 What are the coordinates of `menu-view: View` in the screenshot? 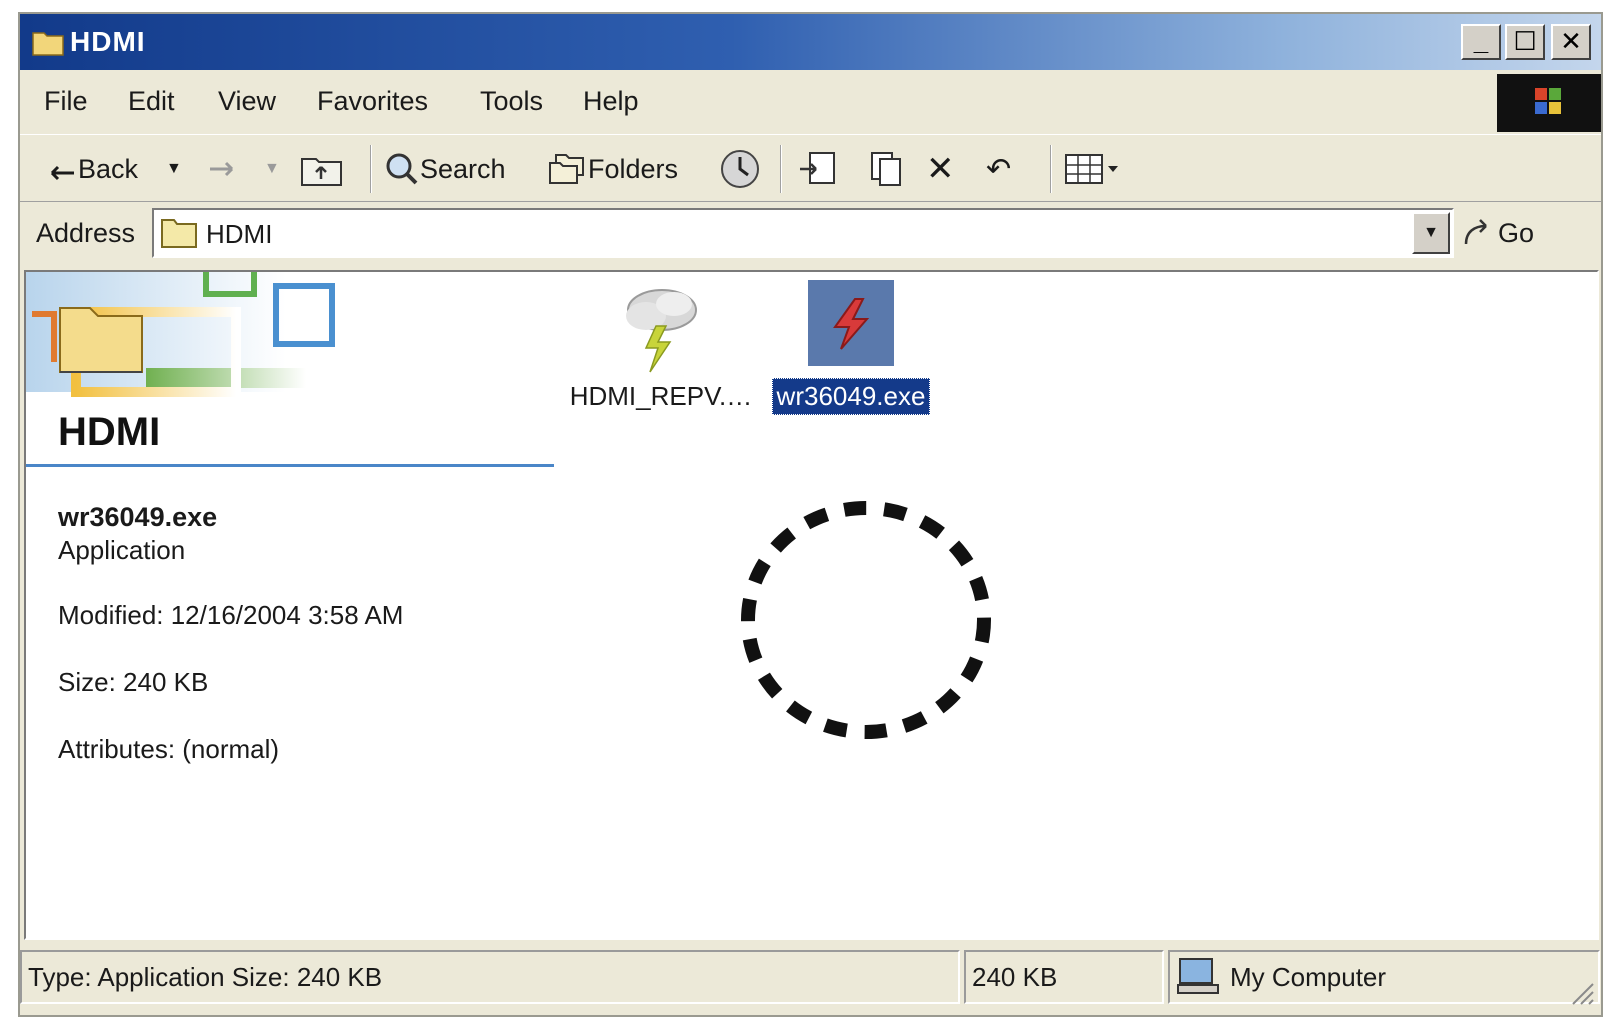 It's located at (247, 101).